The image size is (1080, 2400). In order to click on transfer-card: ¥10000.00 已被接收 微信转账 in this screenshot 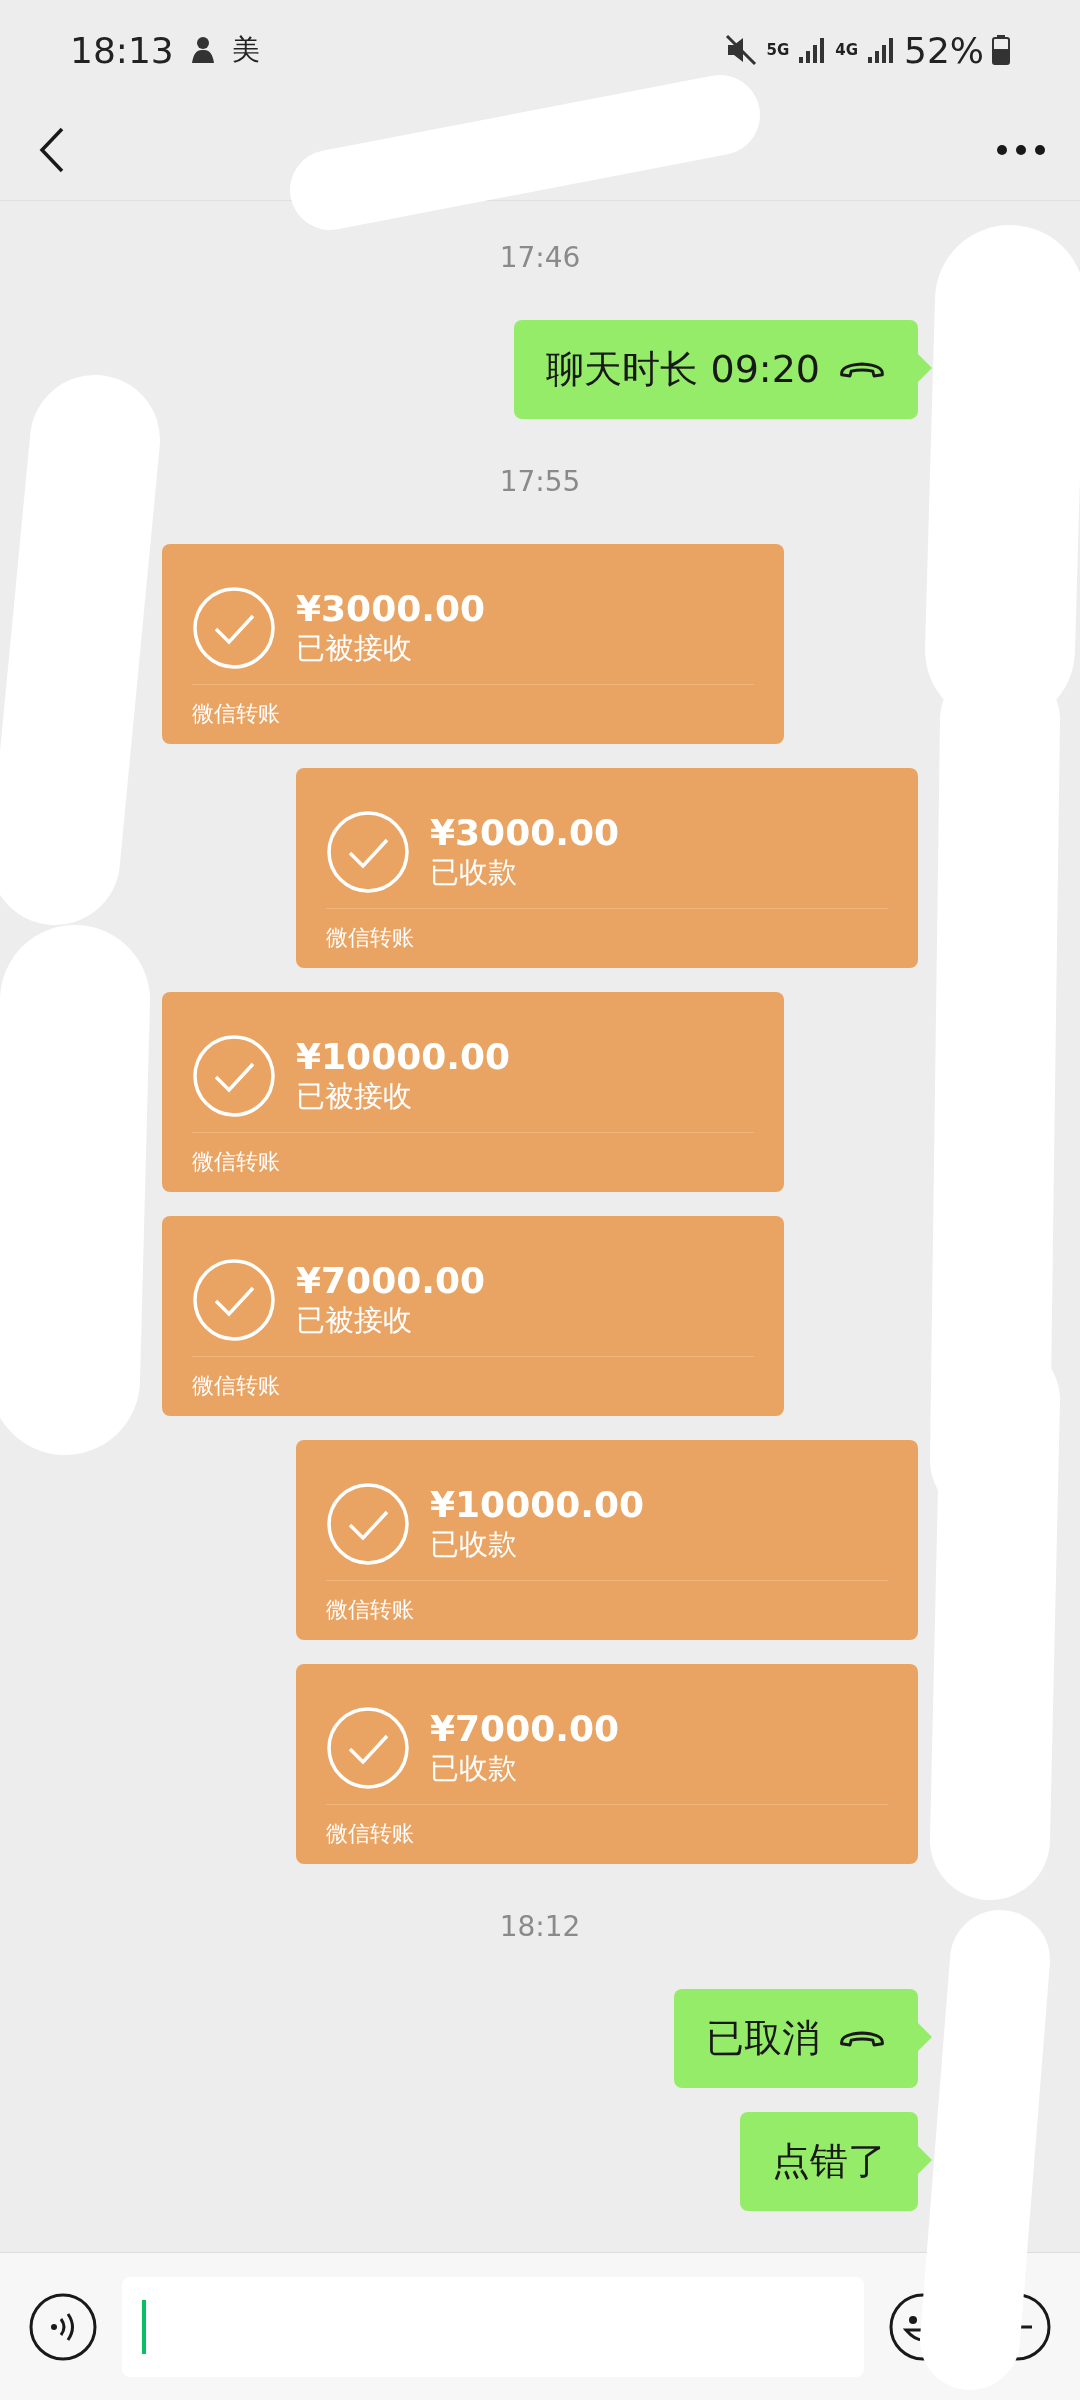, I will do `click(473, 1092)`.